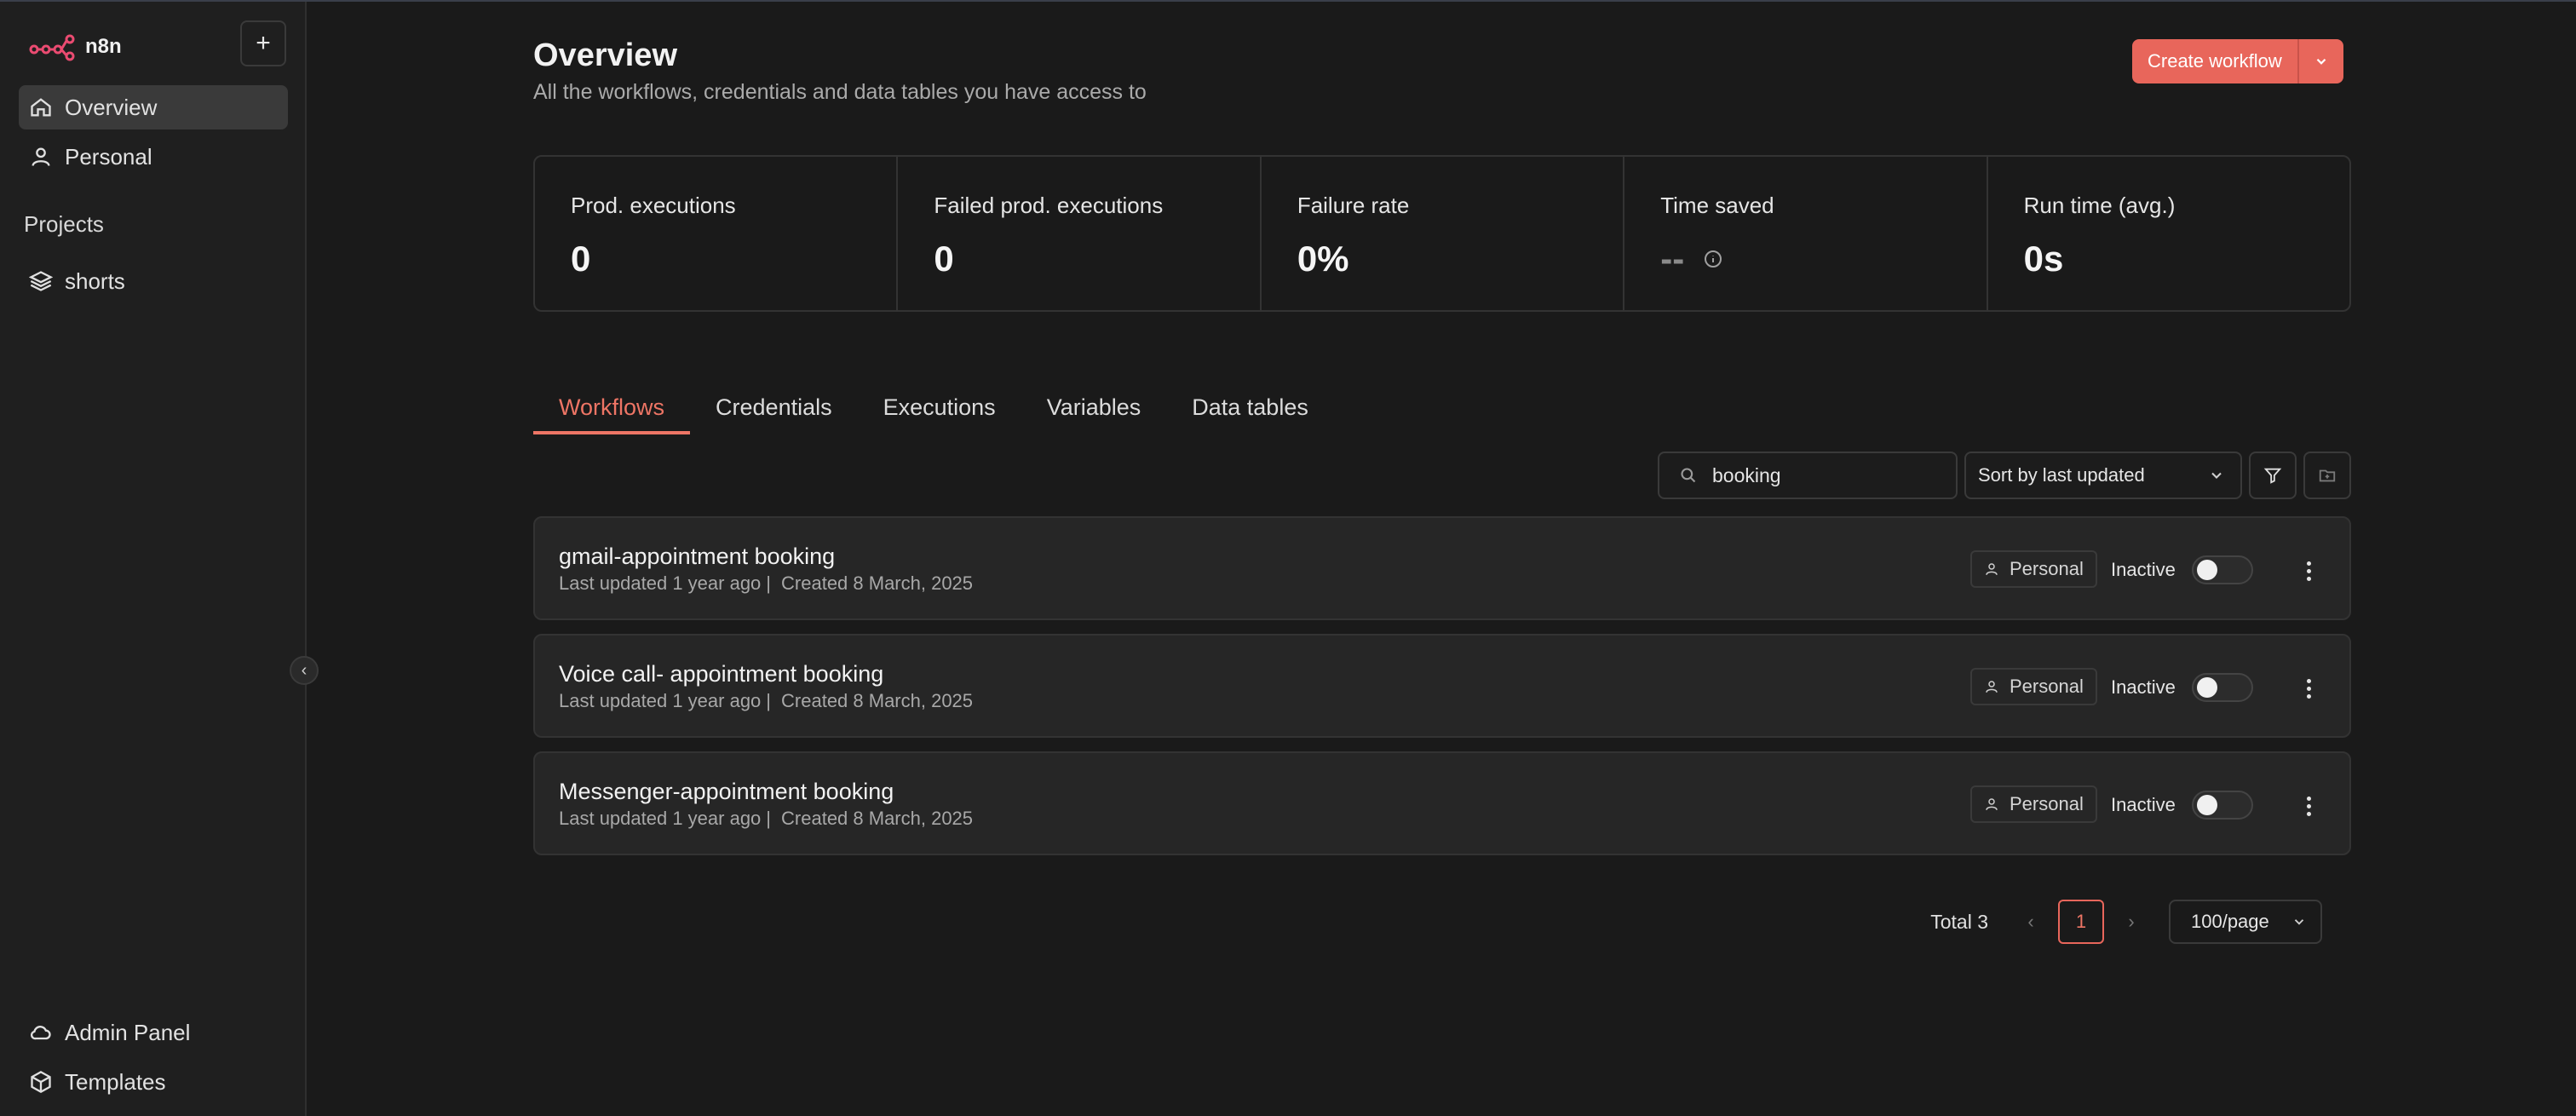 This screenshot has width=2576, height=1116. I want to click on plus-icon: +, so click(263, 43).